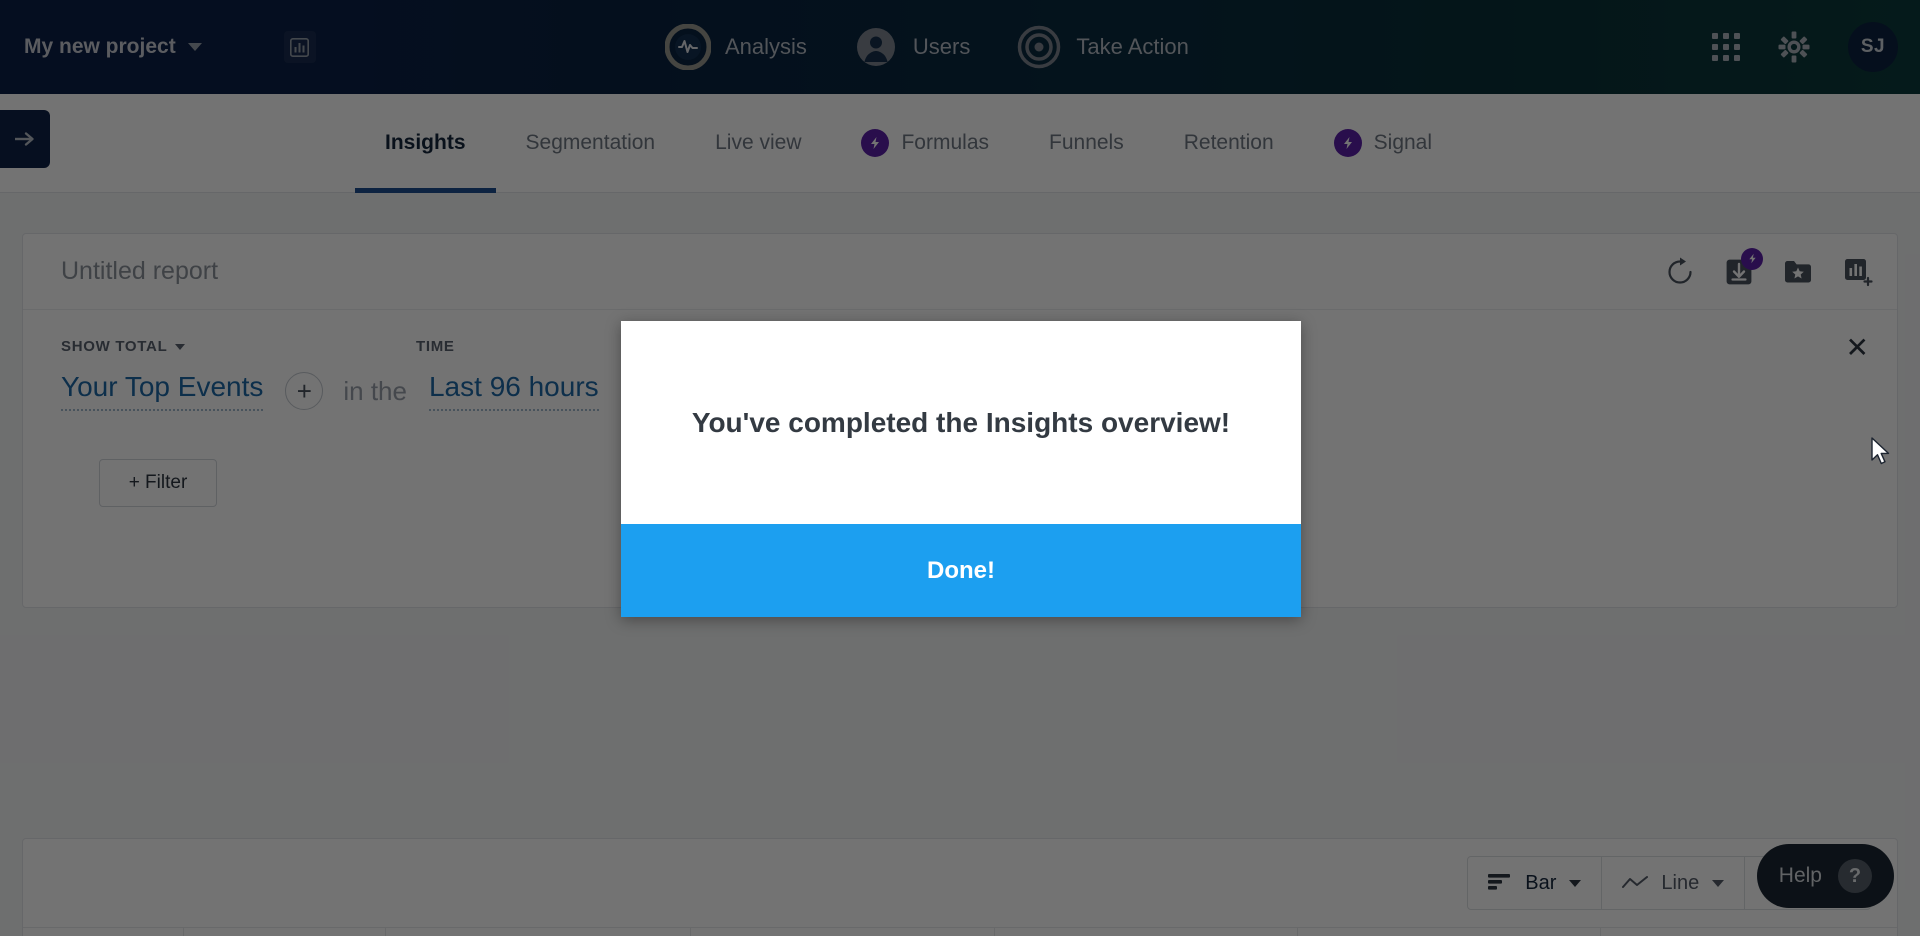  I want to click on modal-done-button: Done!, so click(961, 570).